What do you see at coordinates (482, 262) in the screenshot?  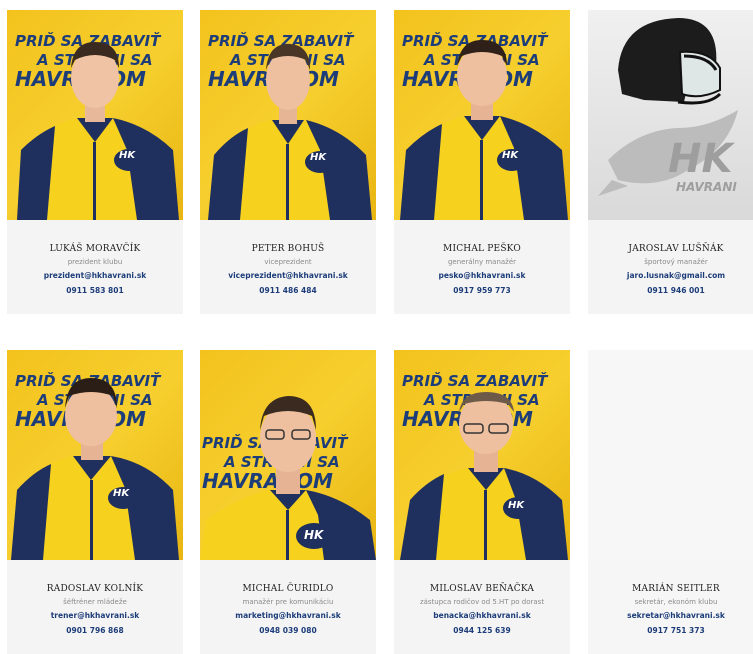 I see `staff-role: generálny manažér` at bounding box center [482, 262].